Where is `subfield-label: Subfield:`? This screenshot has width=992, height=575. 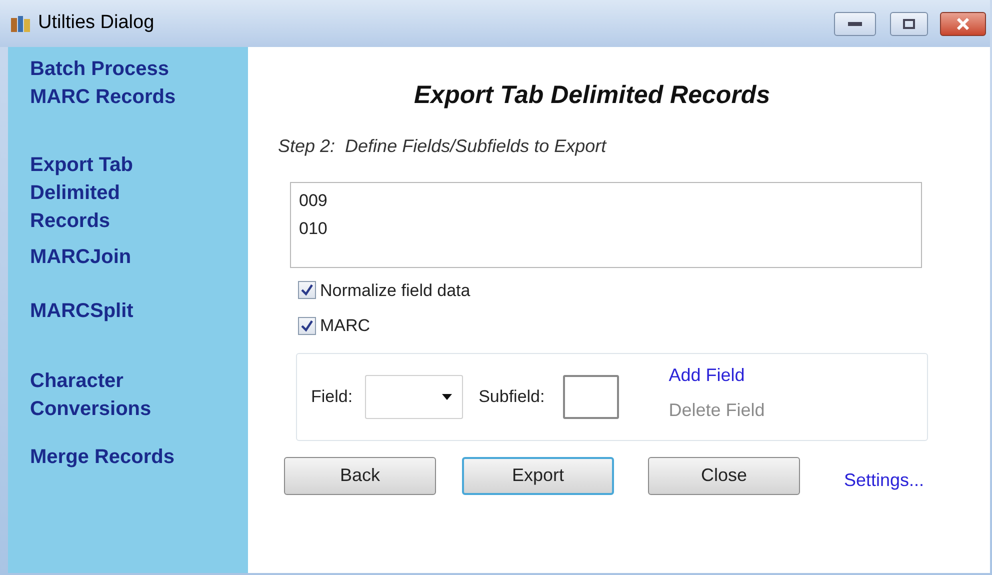 subfield-label: Subfield: is located at coordinates (511, 397).